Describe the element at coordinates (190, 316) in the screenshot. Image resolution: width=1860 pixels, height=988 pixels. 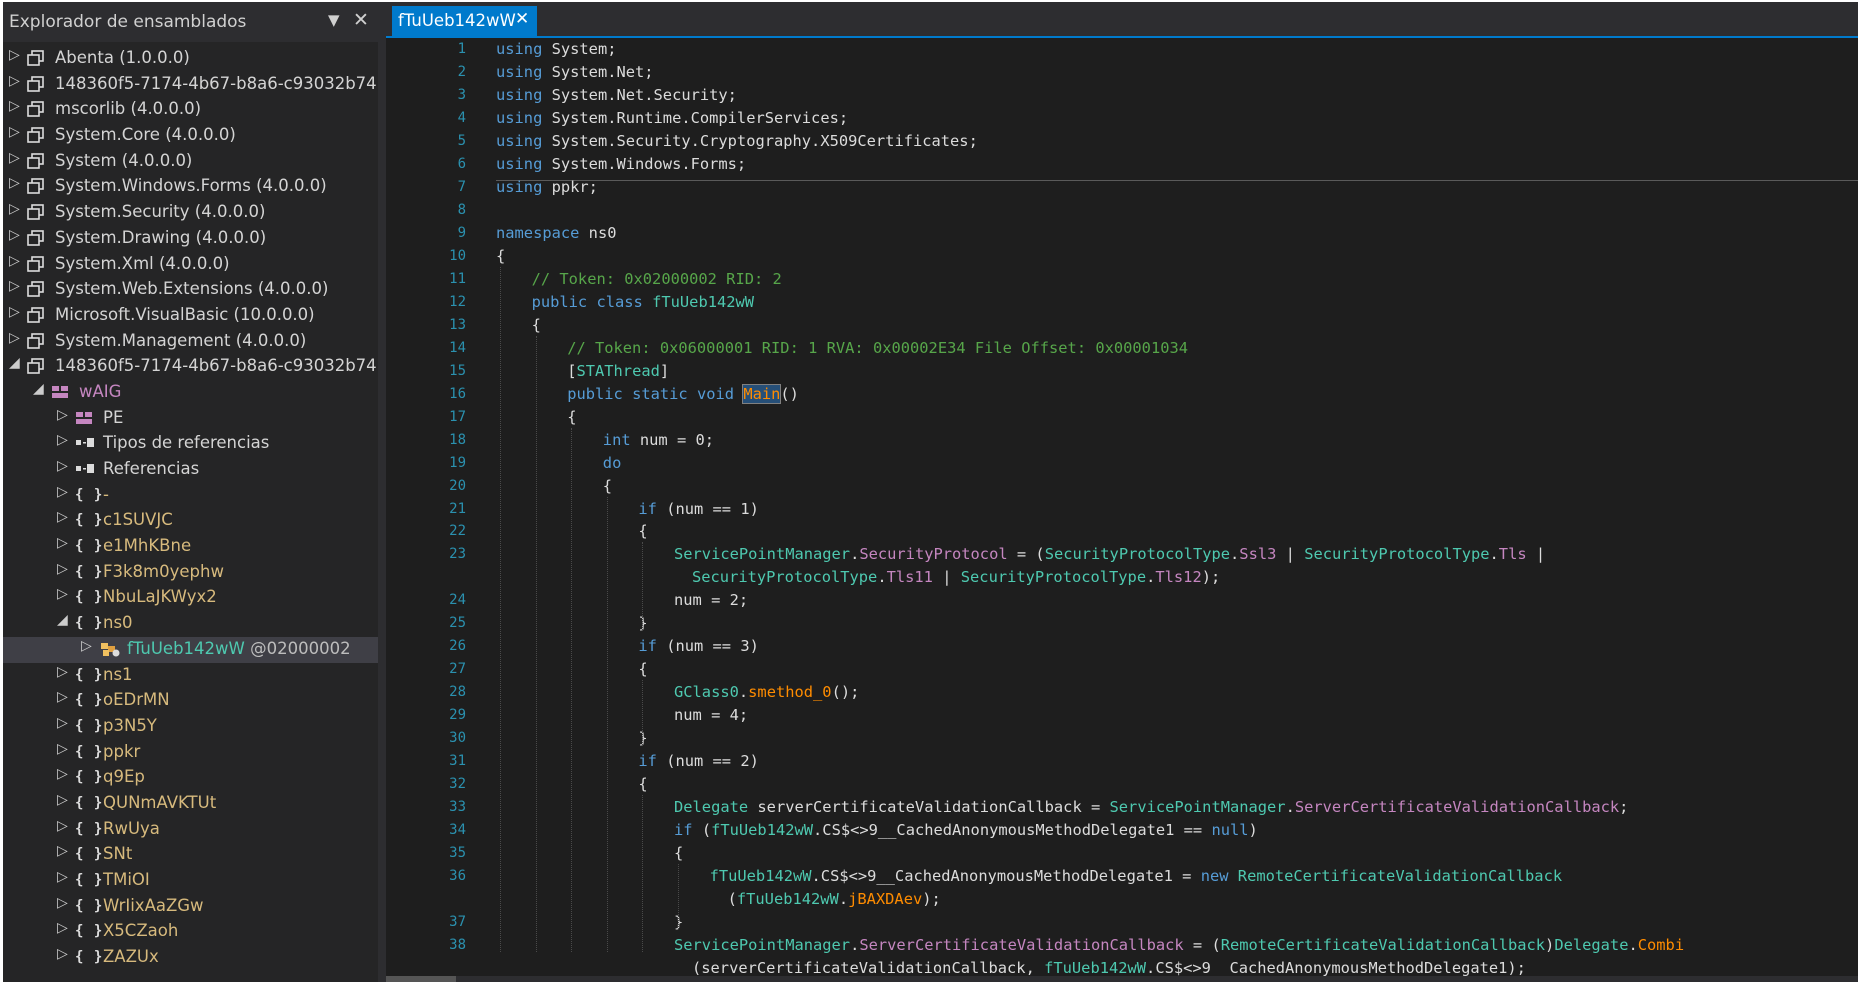
I see `tree-item: ▷ Microsoft.VisualBasic (10.0.0.0)` at that location.